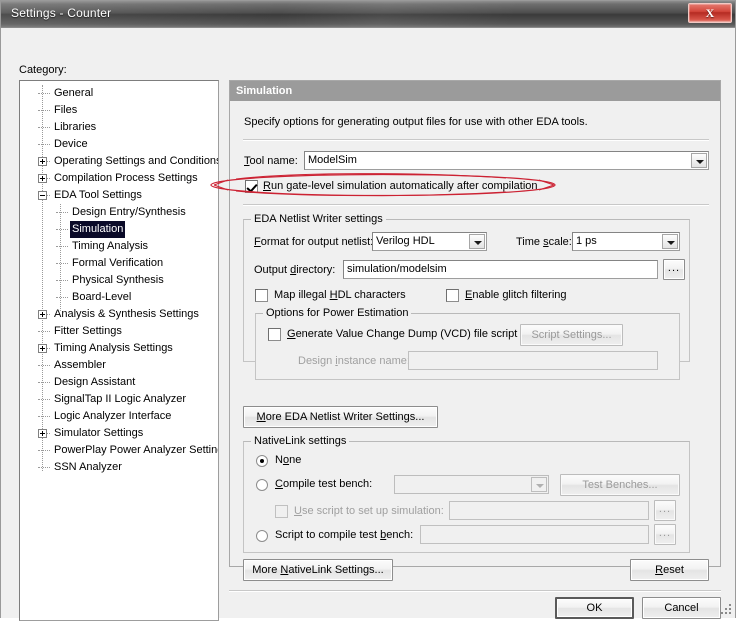 The height and width of the screenshot is (621, 736). Describe the element at coordinates (261, 295) in the screenshot. I see `map-illegal-hdl-checkbox` at that location.